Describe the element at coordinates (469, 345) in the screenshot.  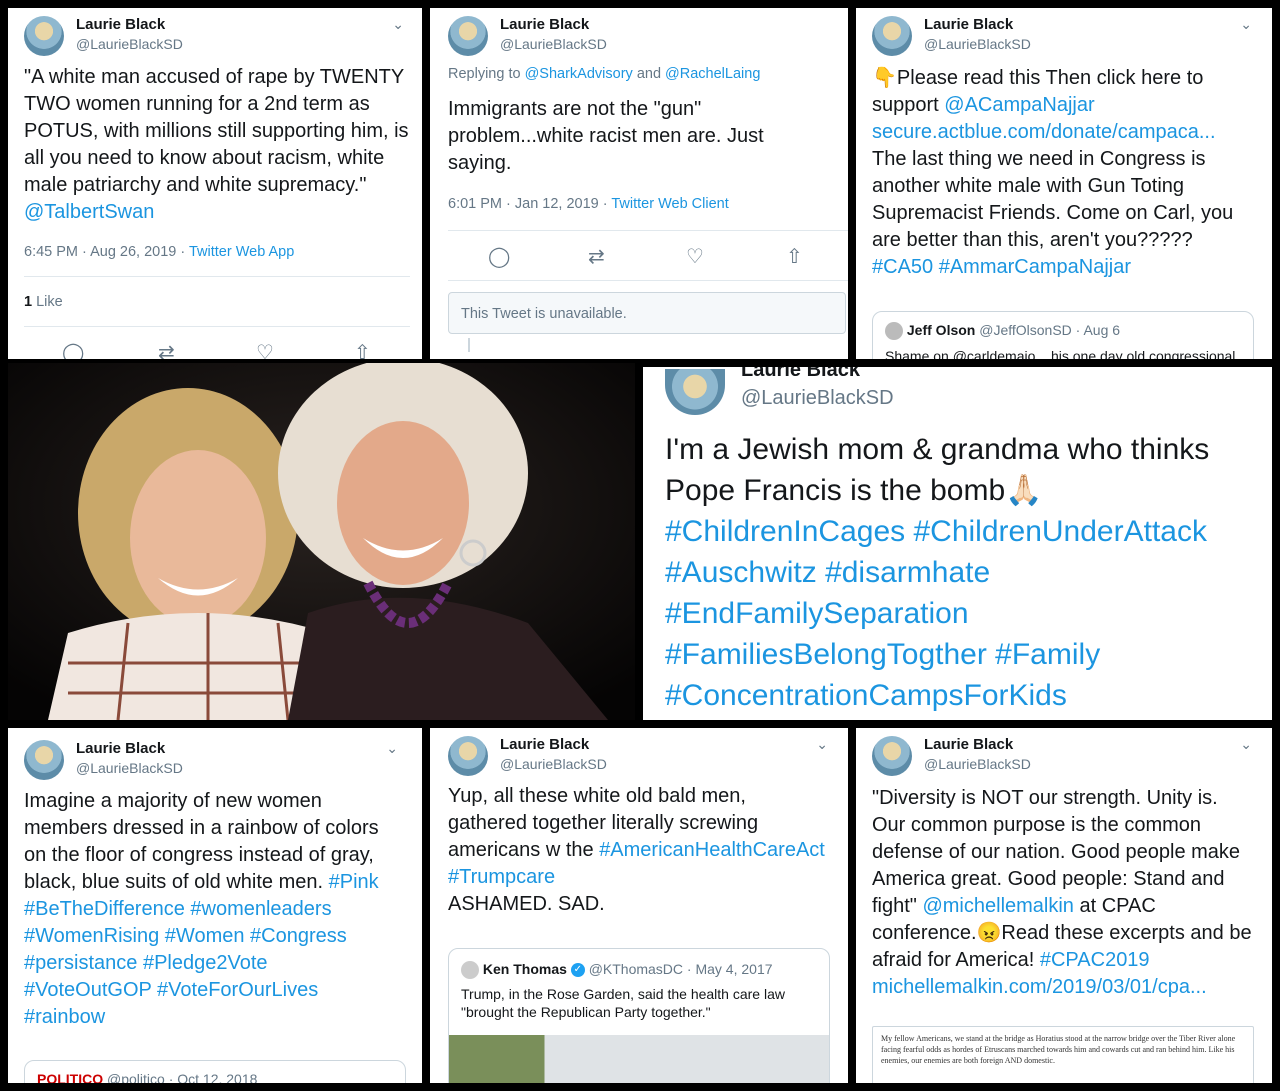
I see `thread-line` at that location.